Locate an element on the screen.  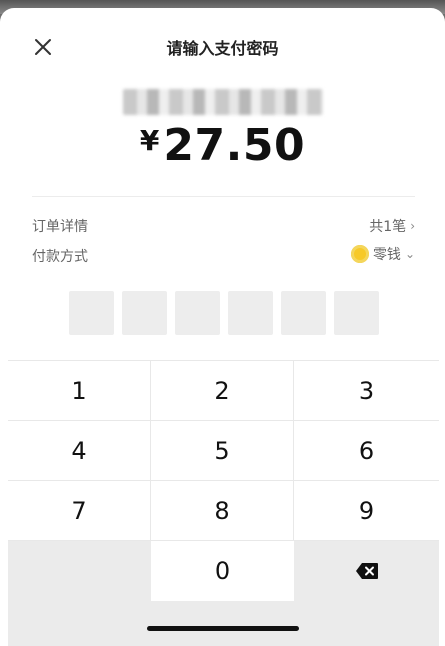
key-7: 7 is located at coordinates (79, 511).